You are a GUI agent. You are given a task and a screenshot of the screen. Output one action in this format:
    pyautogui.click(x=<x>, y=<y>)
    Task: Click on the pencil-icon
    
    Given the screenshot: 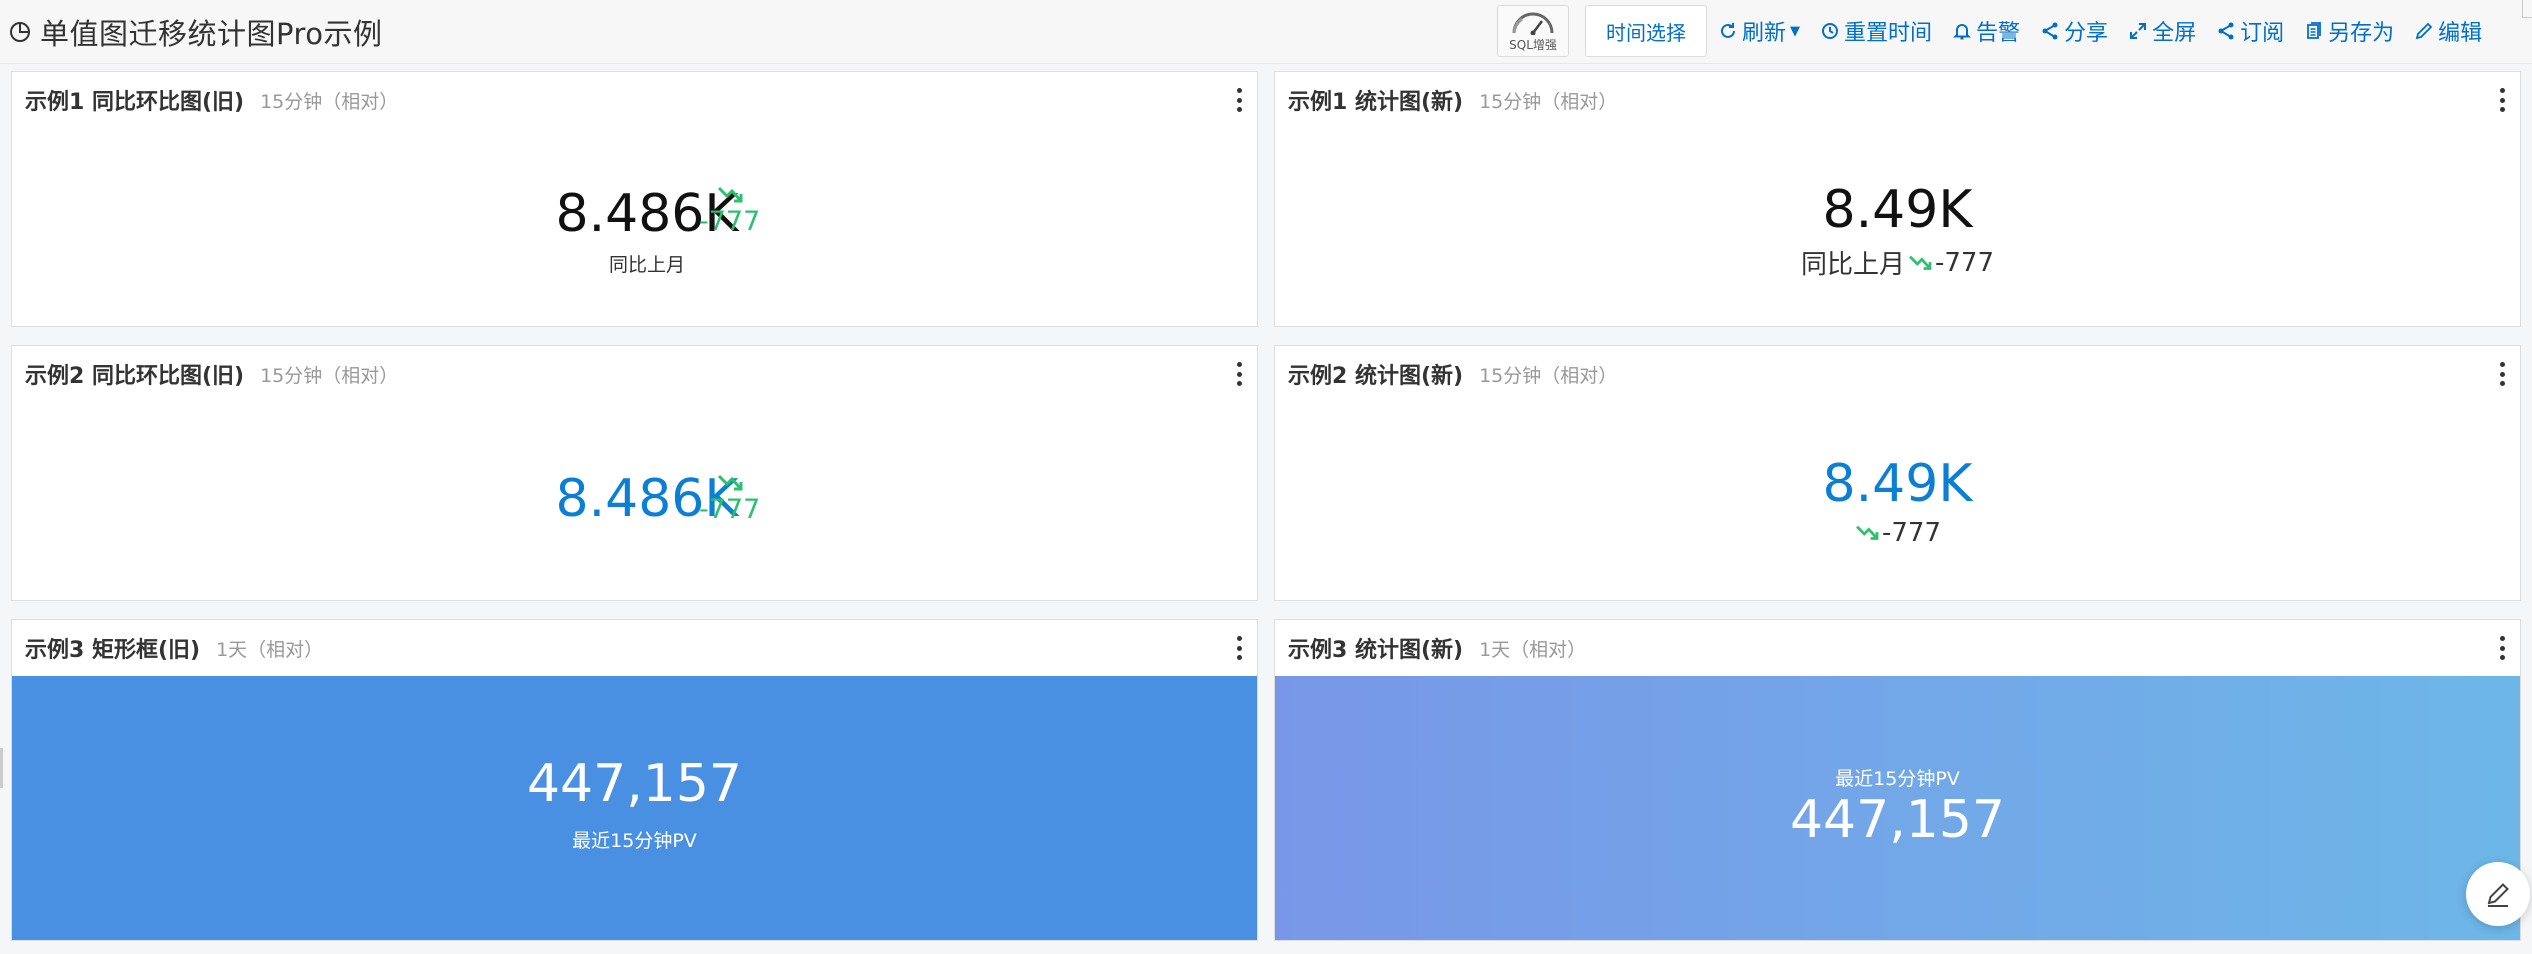 What is the action you would take?
    pyautogui.click(x=2498, y=895)
    